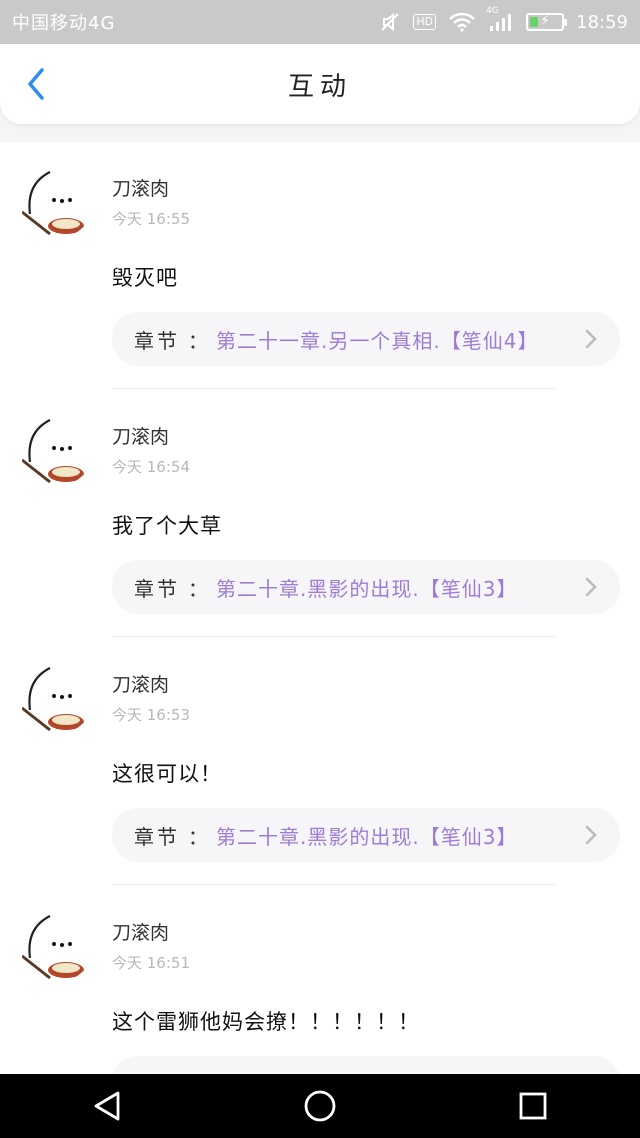 The width and height of the screenshot is (640, 1138). What do you see at coordinates (320, 22) in the screenshot?
I see `status-bar: 中国移动4G HD 4G ⚡ 18:59` at bounding box center [320, 22].